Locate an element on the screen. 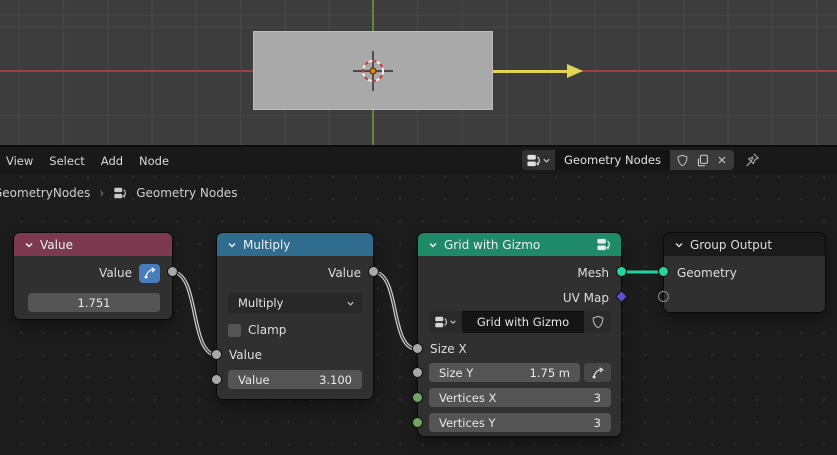 This screenshot has width=837, height=455. operation-value: Multiply is located at coordinates (261, 303).